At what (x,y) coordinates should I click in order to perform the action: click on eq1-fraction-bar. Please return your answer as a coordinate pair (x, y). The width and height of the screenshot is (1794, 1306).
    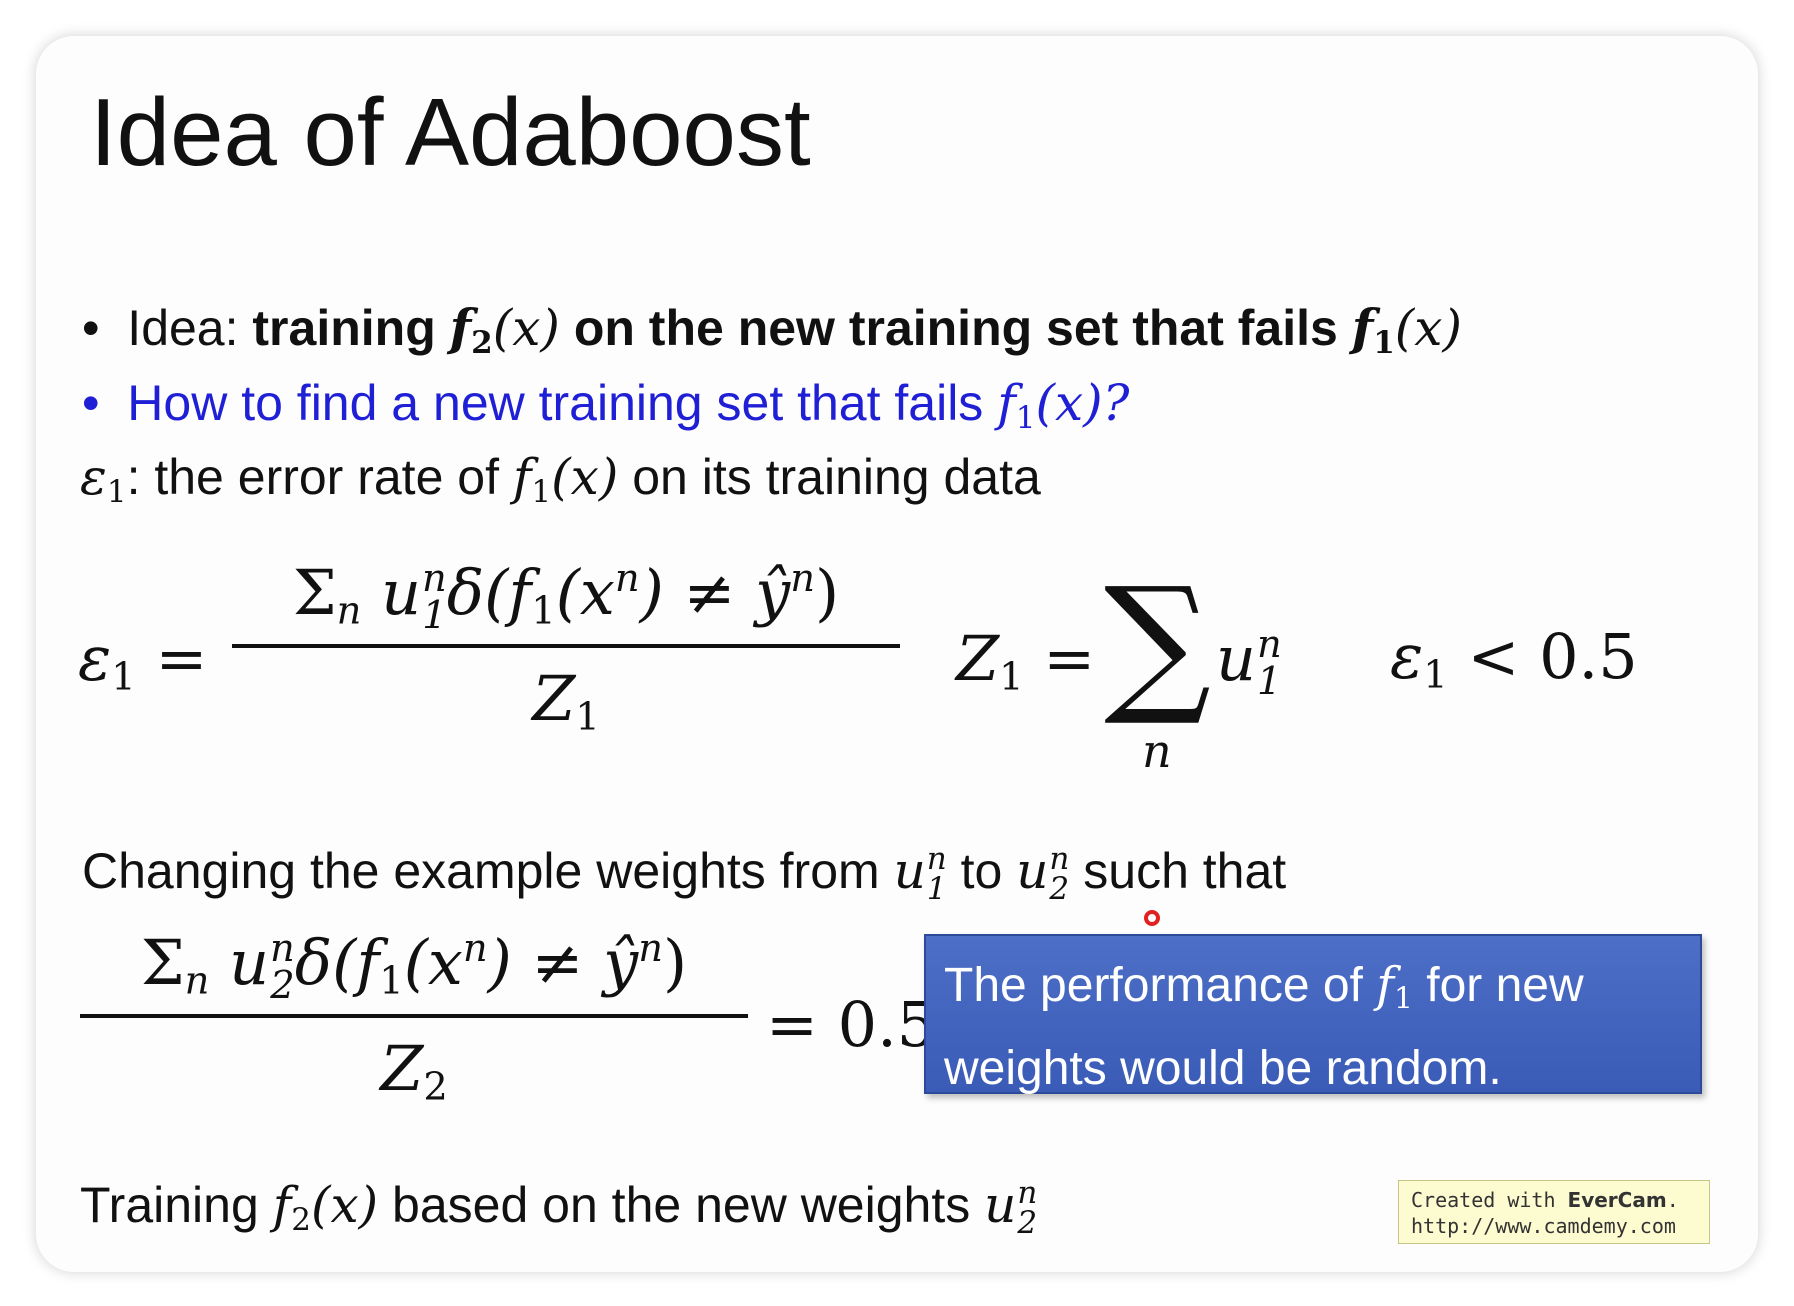
    Looking at the image, I should click on (566, 646).